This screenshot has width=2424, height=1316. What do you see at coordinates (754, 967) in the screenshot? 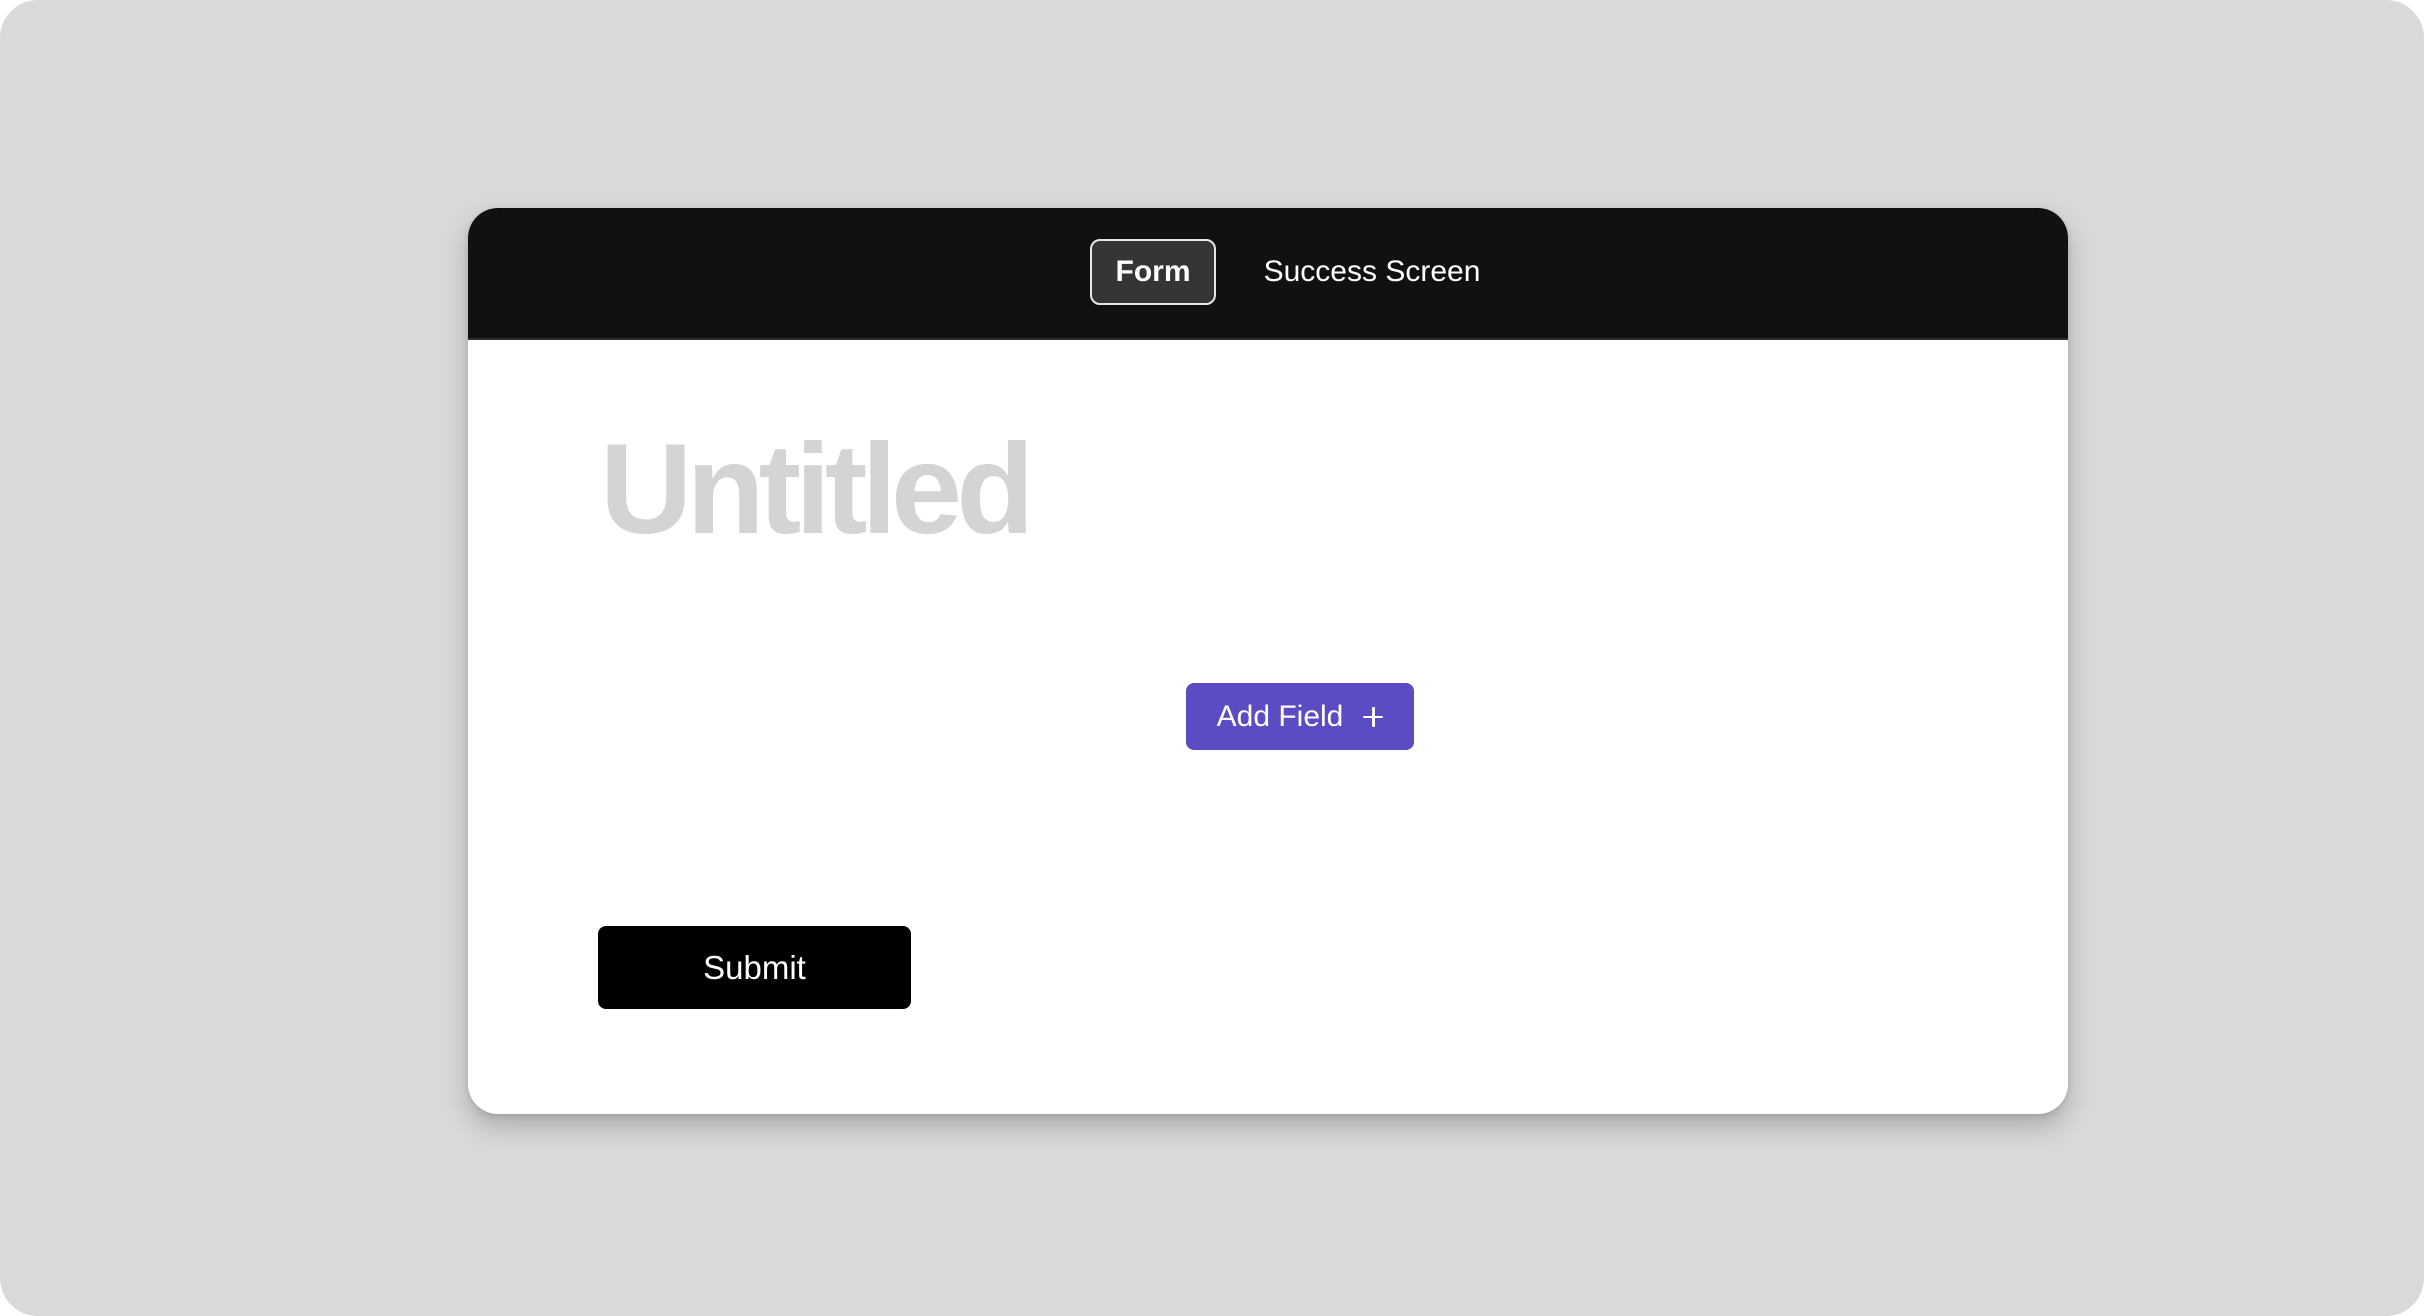
I see `submit-button: Submit` at bounding box center [754, 967].